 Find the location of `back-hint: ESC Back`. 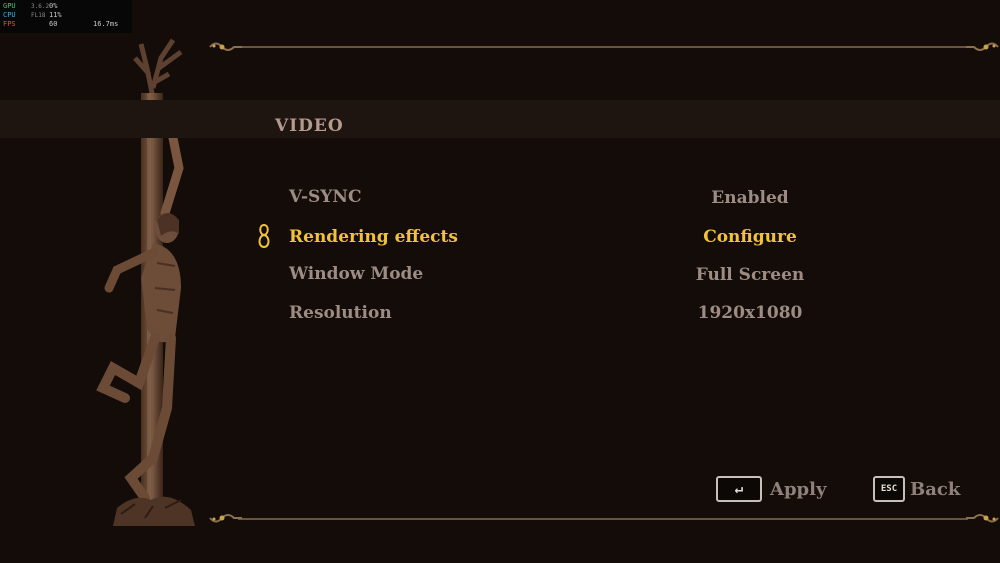

back-hint: ESC Back is located at coordinates (918, 489).